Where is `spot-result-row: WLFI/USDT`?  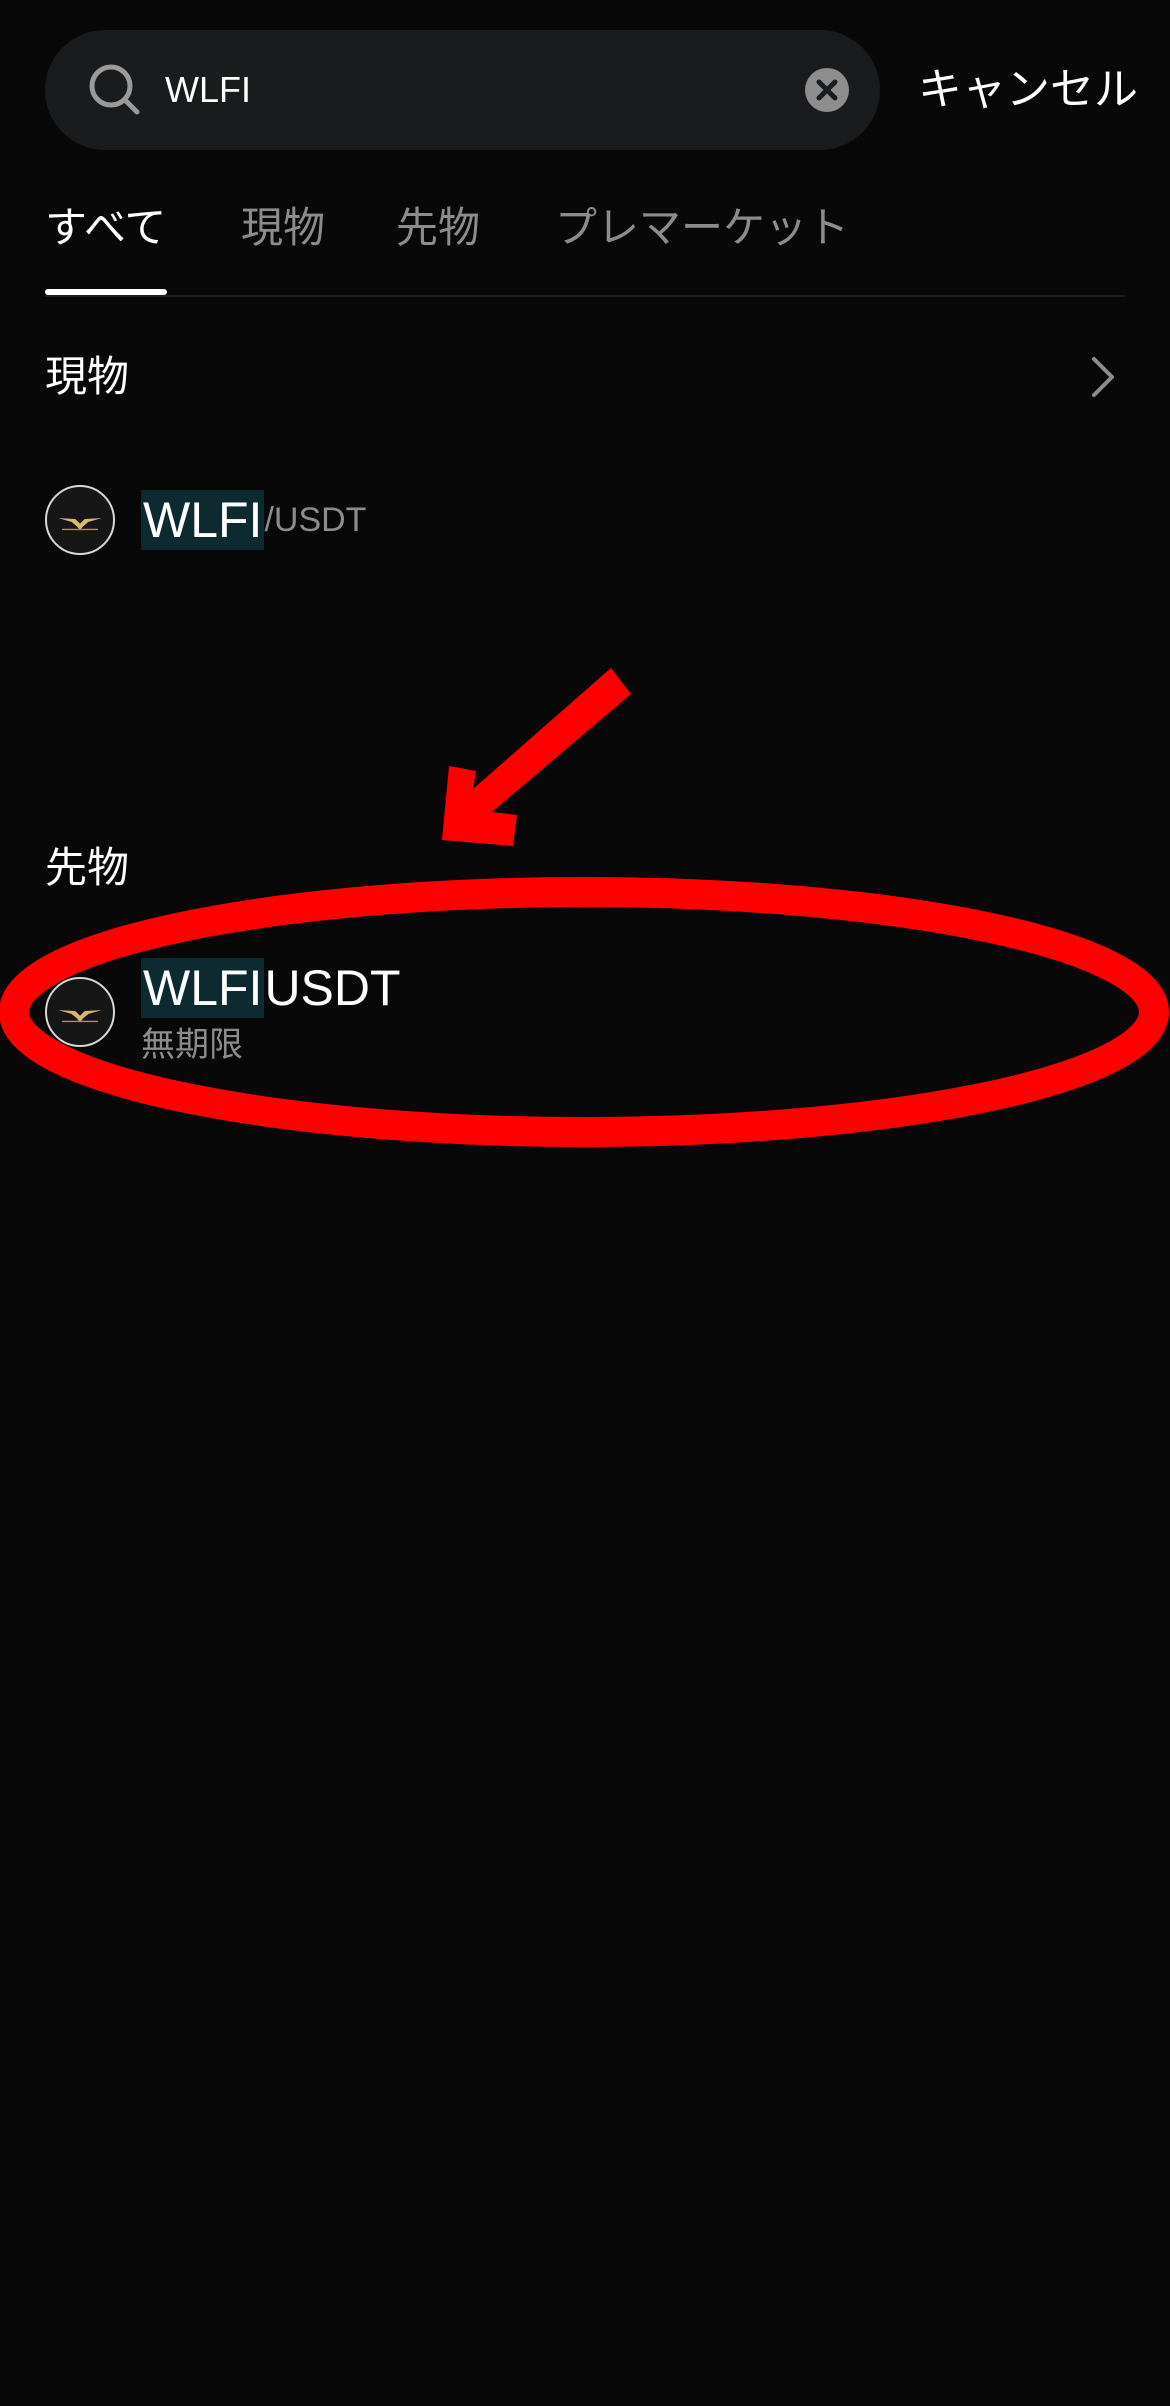 spot-result-row: WLFI/USDT is located at coordinates (585, 520).